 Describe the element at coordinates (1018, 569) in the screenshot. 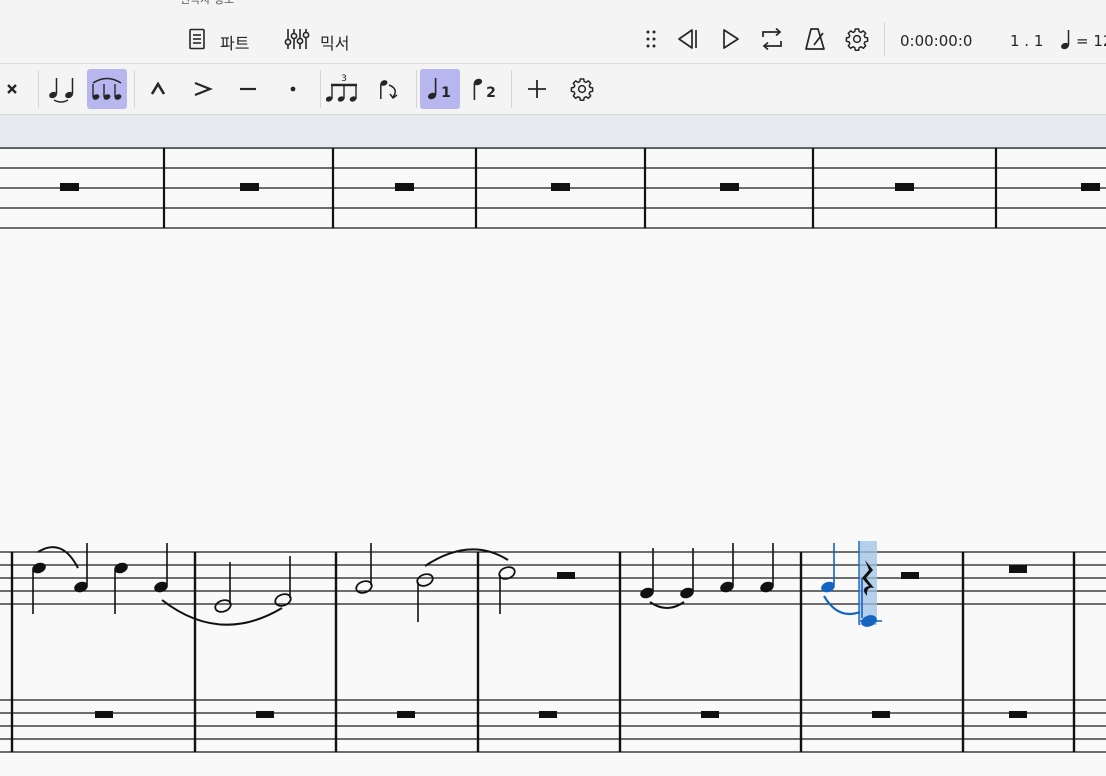

I see `whole-rest` at that location.